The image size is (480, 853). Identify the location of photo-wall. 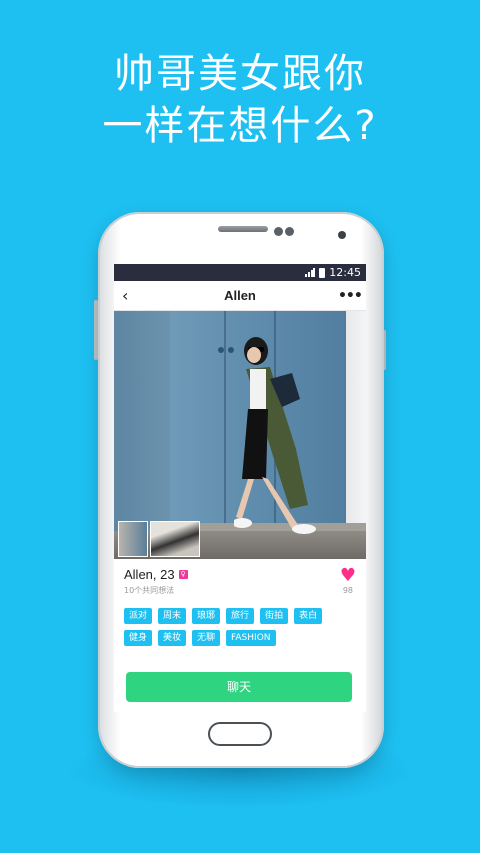
(356, 435).